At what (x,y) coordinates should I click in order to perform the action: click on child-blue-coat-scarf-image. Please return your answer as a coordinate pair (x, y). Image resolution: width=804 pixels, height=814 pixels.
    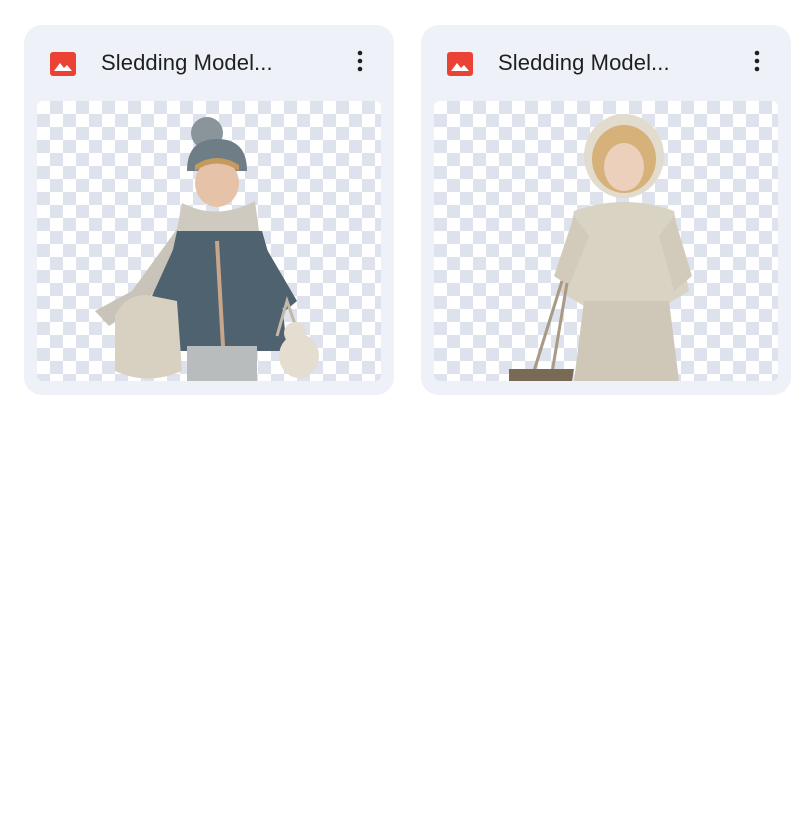
    Looking at the image, I should click on (207, 249).